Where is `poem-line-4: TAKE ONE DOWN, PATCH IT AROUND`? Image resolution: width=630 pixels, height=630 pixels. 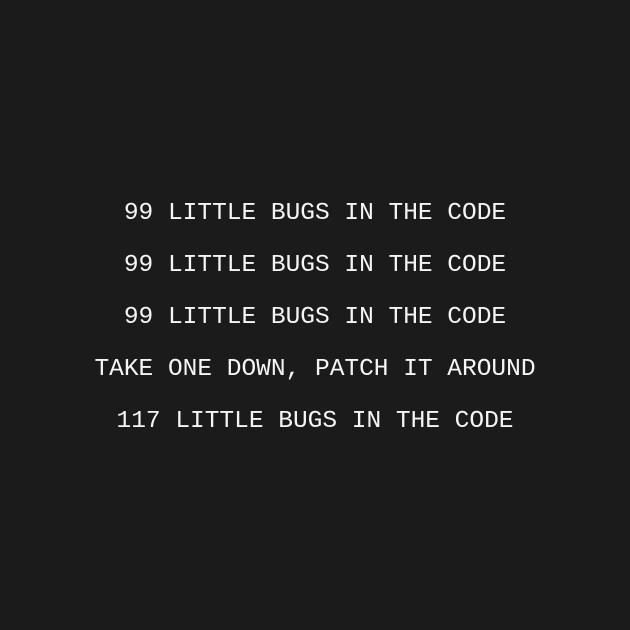 poem-line-4: TAKE ONE DOWN, PATCH IT AROUND is located at coordinates (315, 369).